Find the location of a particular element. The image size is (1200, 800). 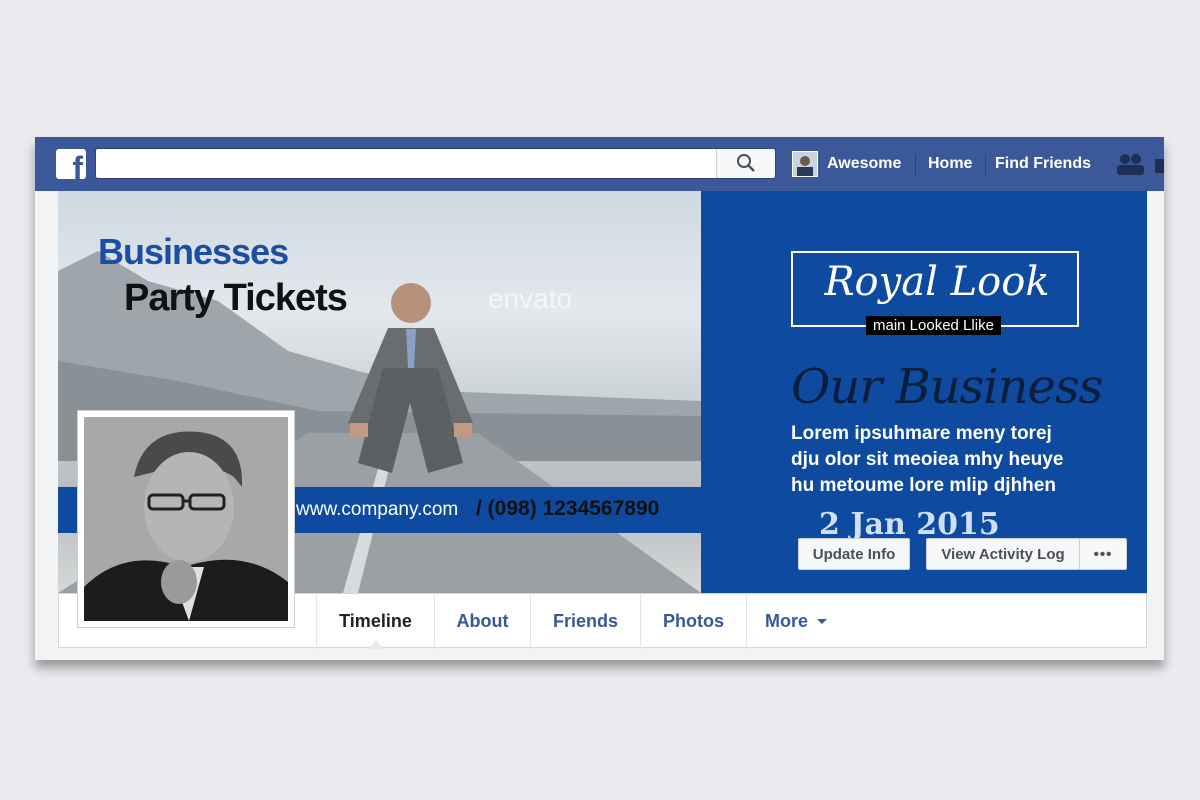

tab-timeline-label: Timeline is located at coordinates (375, 621).